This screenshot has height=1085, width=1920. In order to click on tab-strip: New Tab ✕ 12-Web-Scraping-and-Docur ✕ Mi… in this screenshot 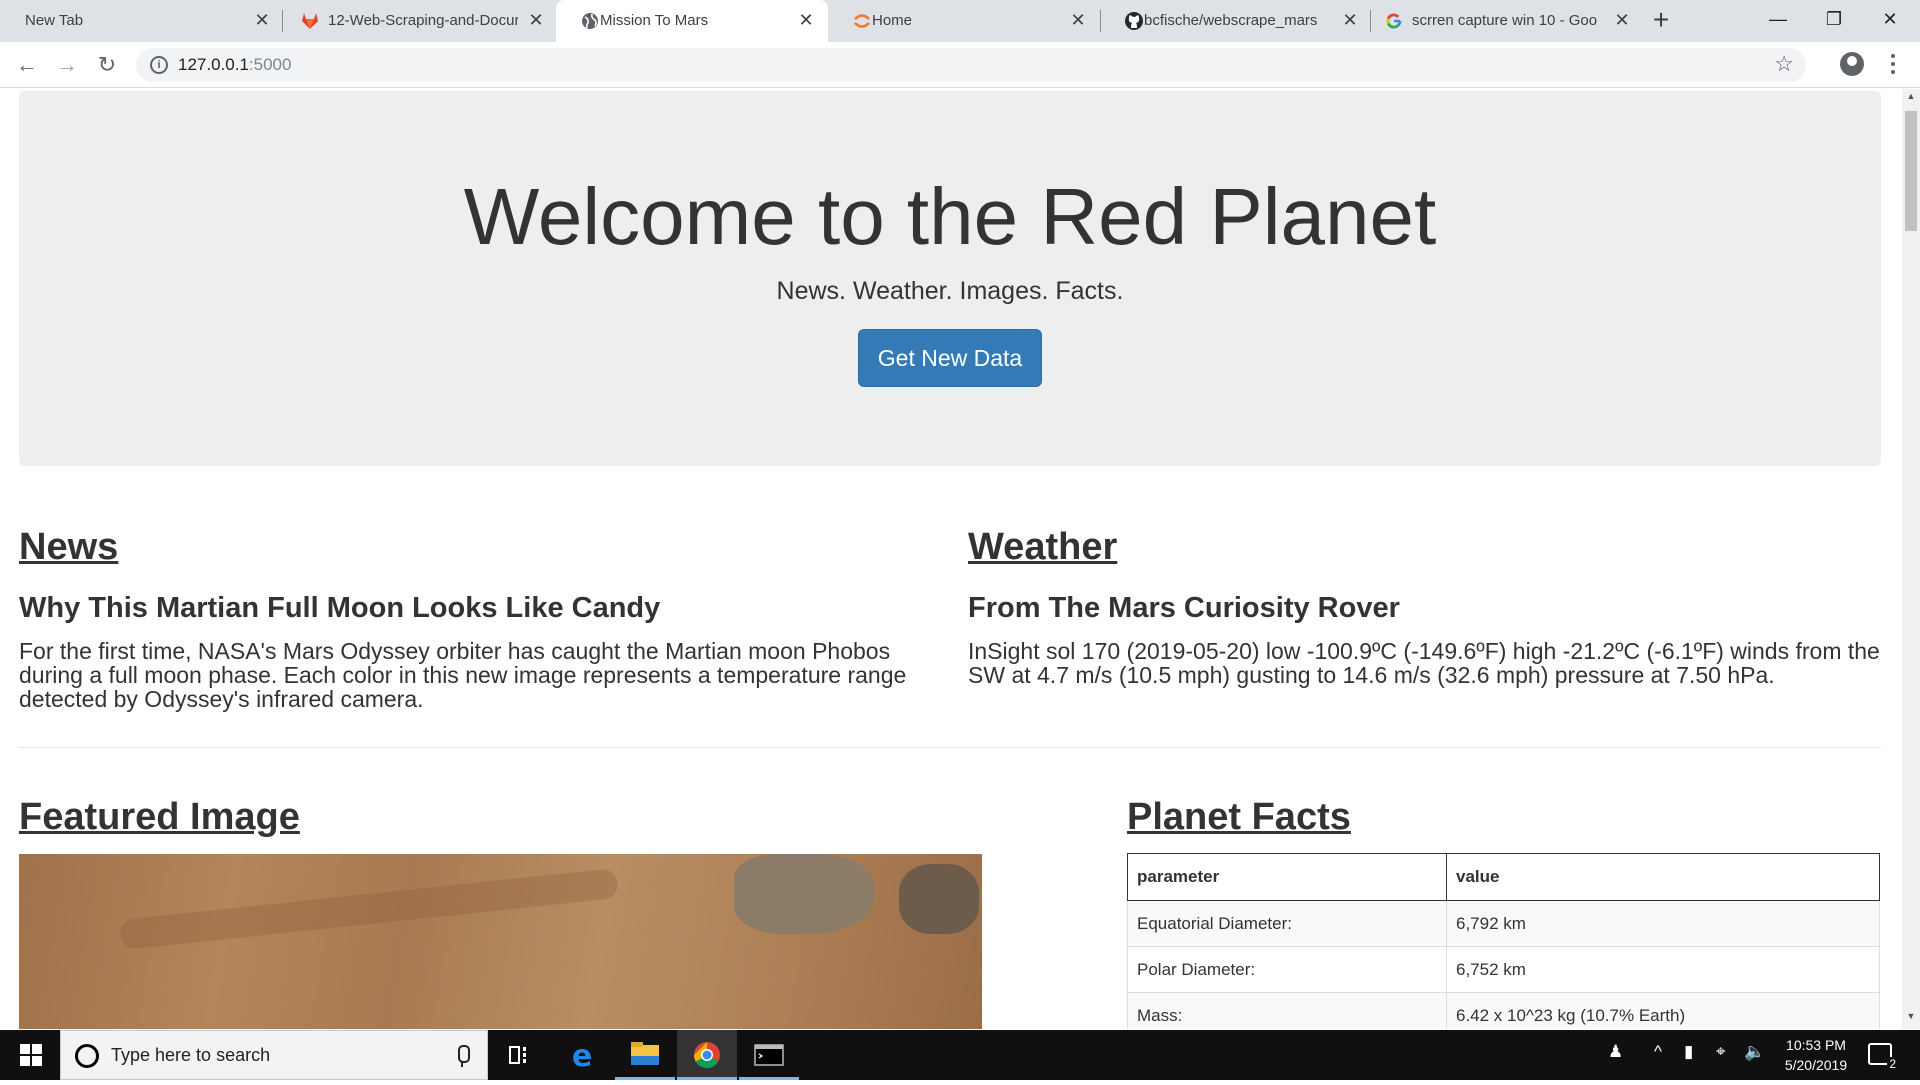, I will do `click(960, 21)`.